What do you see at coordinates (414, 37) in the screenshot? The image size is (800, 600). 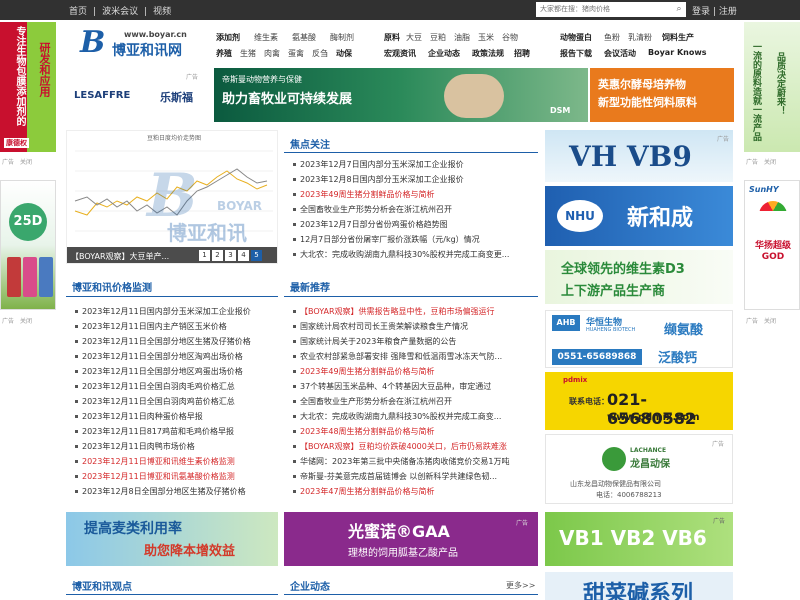 I see `cat-soybean: 大豆` at bounding box center [414, 37].